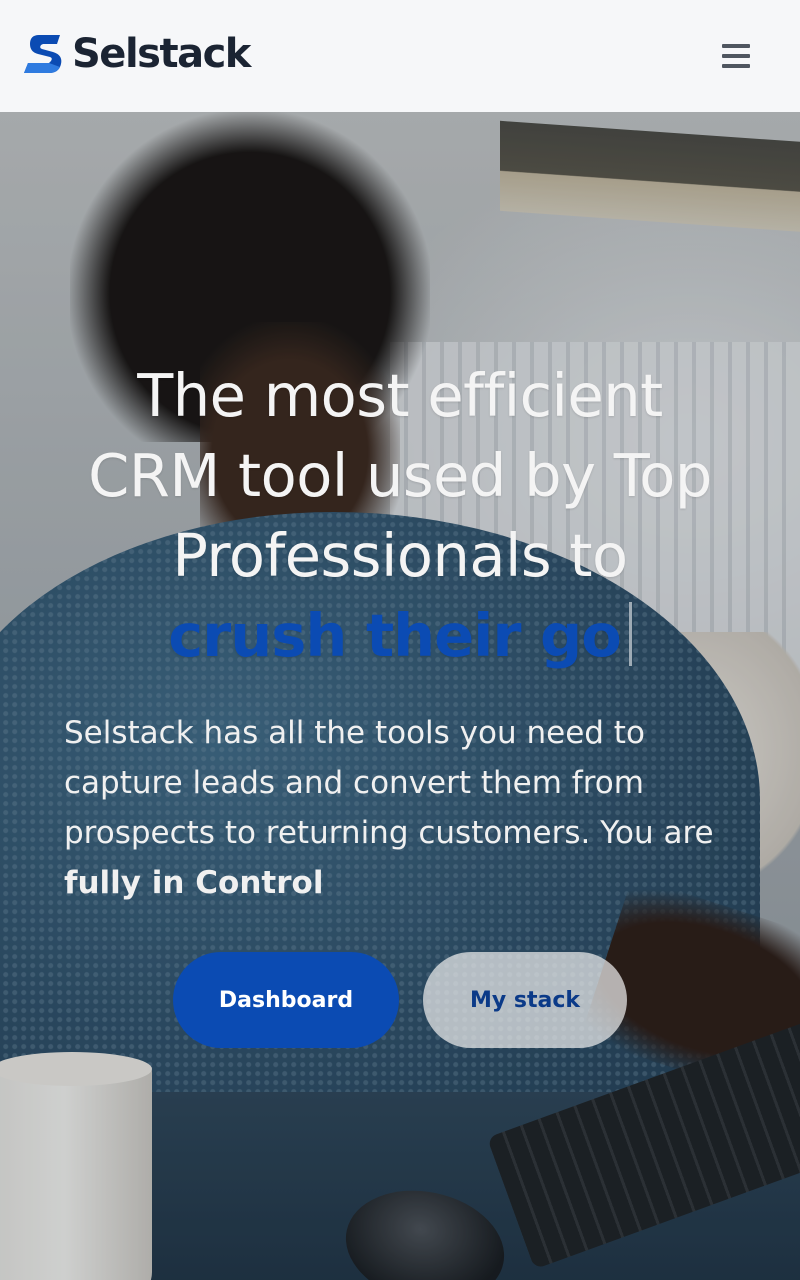  I want to click on my-stack-button: My stack, so click(525, 1000).